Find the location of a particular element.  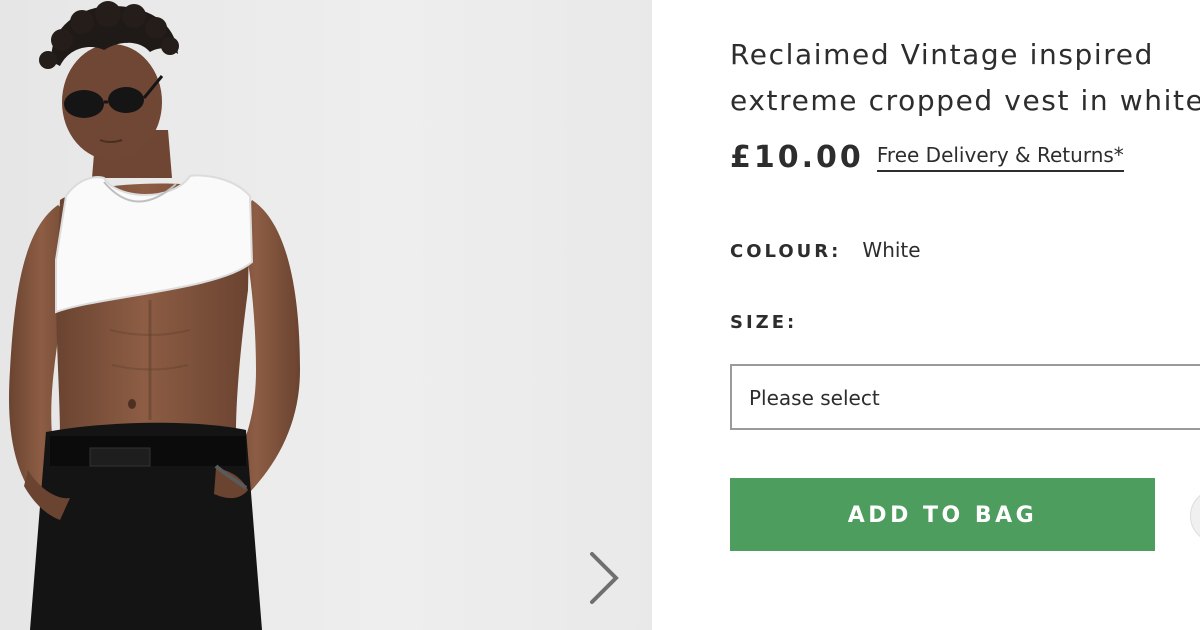

colour-value: White is located at coordinates (891, 250).